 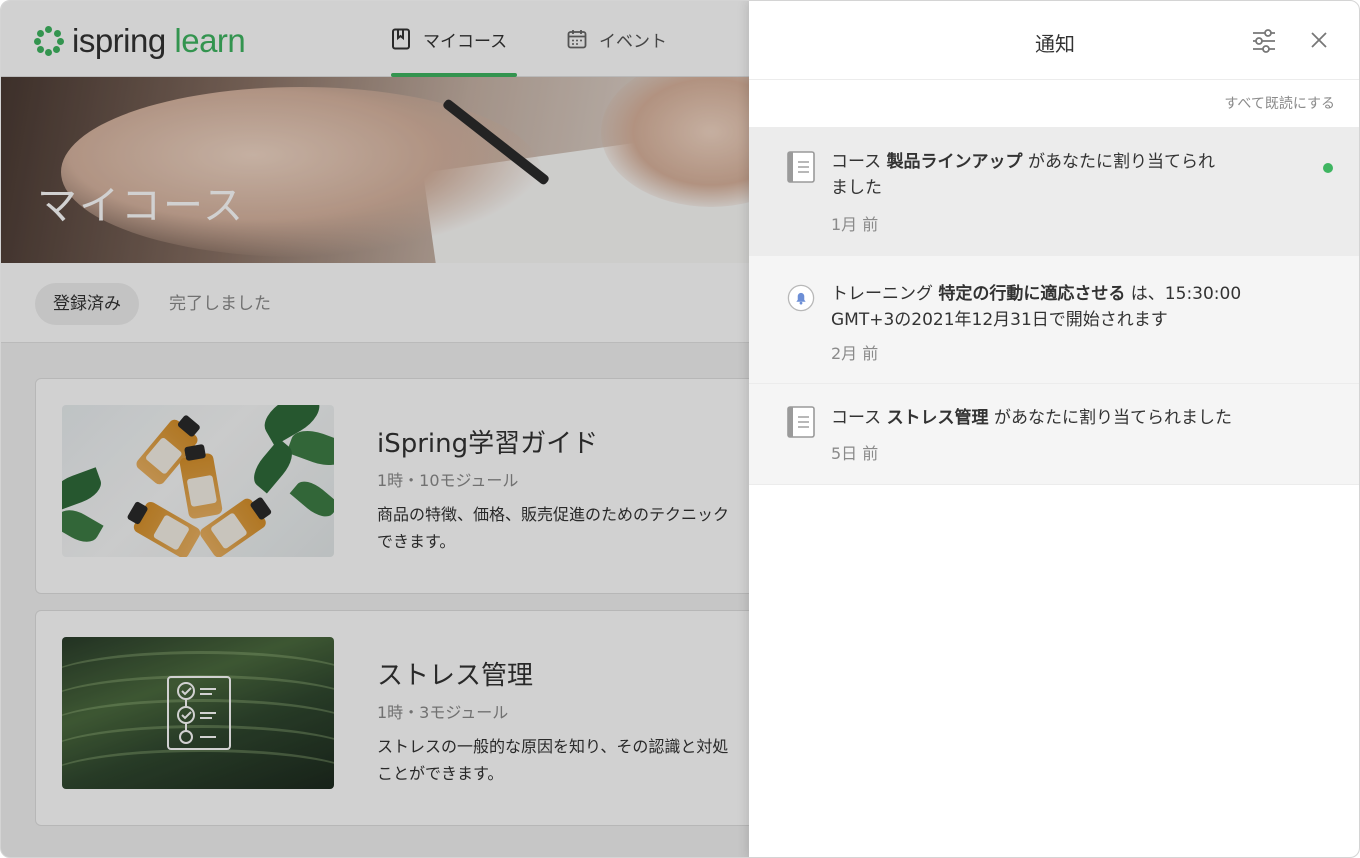 I want to click on notification-item: コース 製品ラインアップ があなたに割り当てられ ました 1月 前, so click(x=1054, y=191).